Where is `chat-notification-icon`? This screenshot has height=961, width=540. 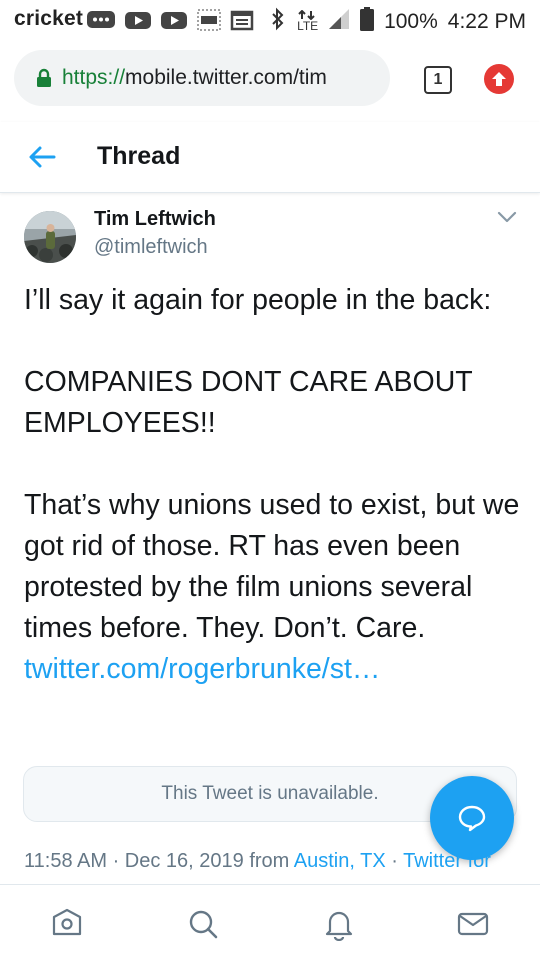
chat-notification-icon is located at coordinates (101, 23).